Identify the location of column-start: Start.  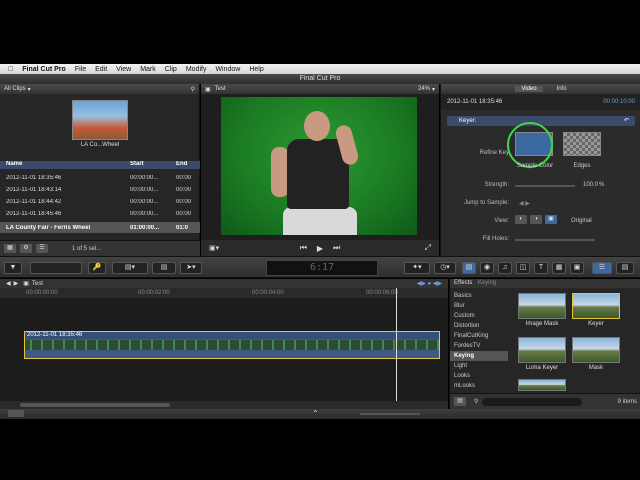
(153, 165).